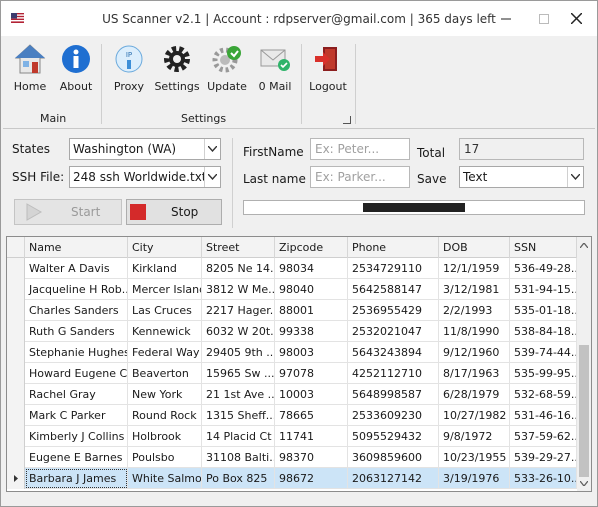 The width and height of the screenshot is (598, 507). I want to click on vertical-scrollbar, so click(584, 364).